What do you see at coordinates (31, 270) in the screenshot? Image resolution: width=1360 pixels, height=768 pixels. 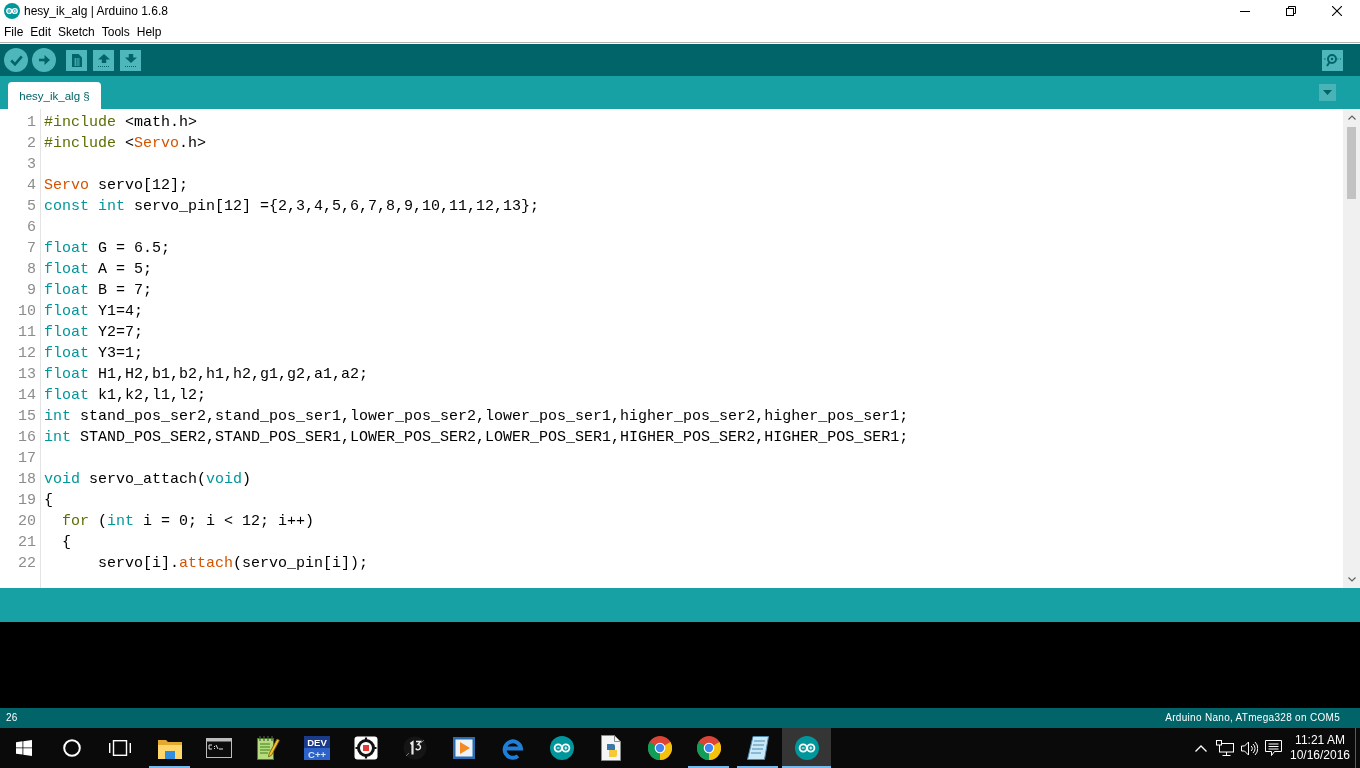 I see `line-number: 8` at bounding box center [31, 270].